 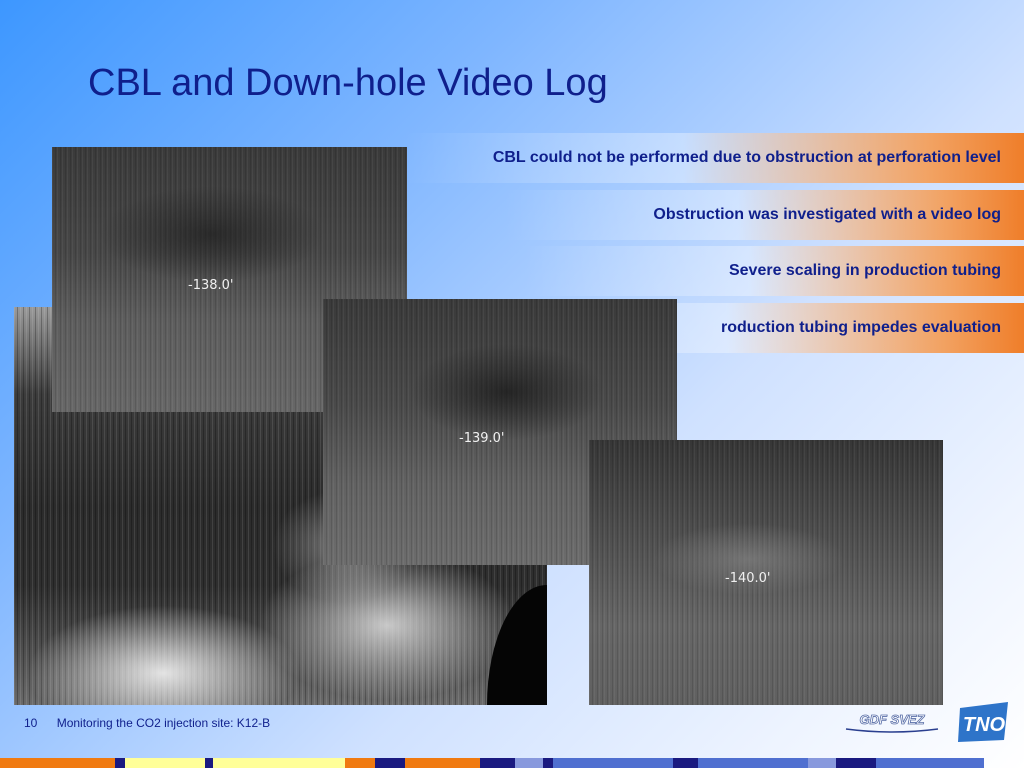 What do you see at coordinates (348, 83) in the screenshot?
I see `slide-title: CBL and Down-hole Video Log` at bounding box center [348, 83].